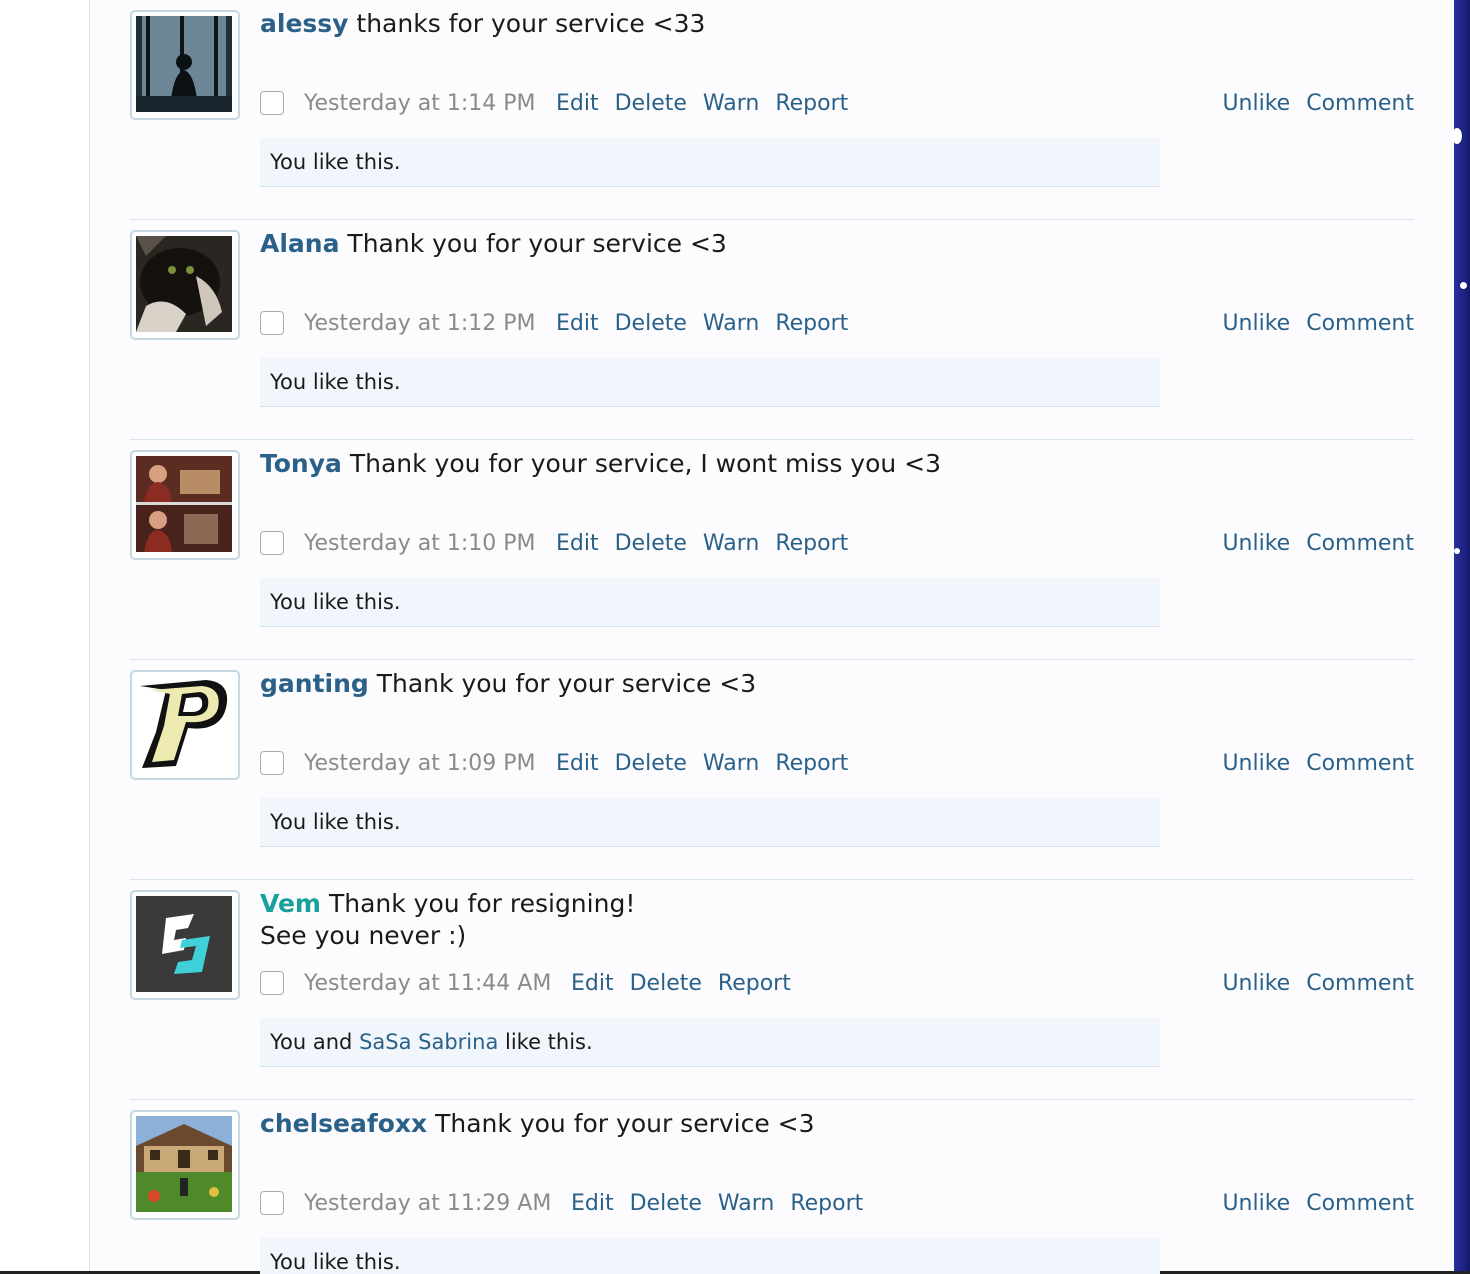 Image resolution: width=1470 pixels, height=1274 pixels. What do you see at coordinates (420, 764) in the screenshot?
I see `post-timestamp: Yesterday at 1:09 PM` at bounding box center [420, 764].